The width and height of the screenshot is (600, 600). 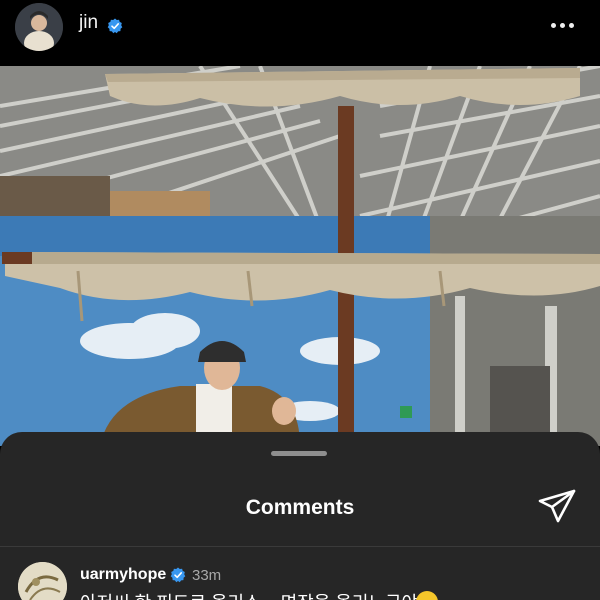 What do you see at coordinates (256, 594) in the screenshot?
I see `comment-text: 아저씨 한 피드로 올리소 .. 면장을 올리느구야 ..` at bounding box center [256, 594].